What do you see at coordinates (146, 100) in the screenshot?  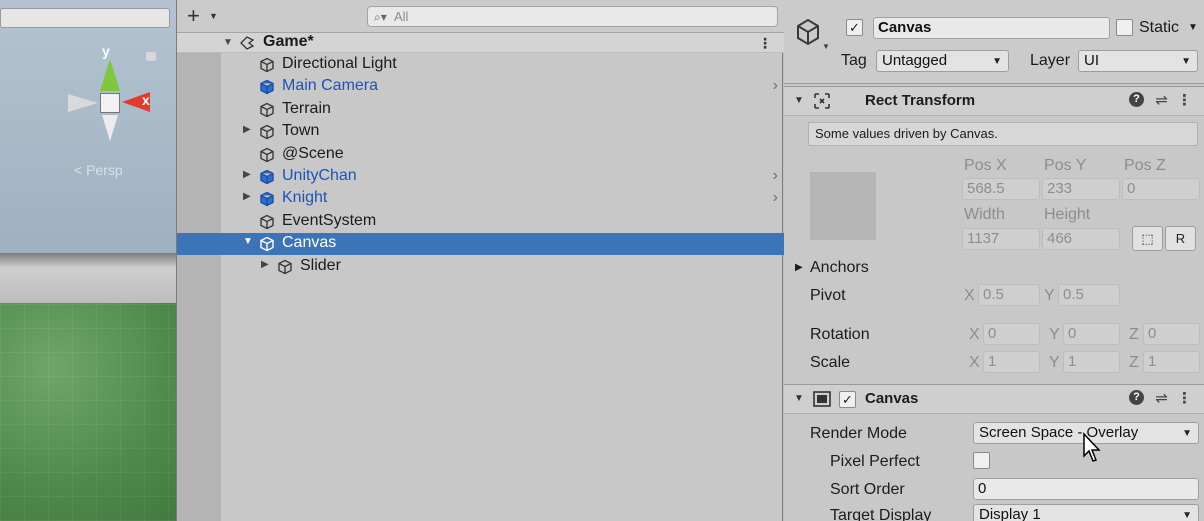 I see `gizmo-x-label: x` at bounding box center [146, 100].